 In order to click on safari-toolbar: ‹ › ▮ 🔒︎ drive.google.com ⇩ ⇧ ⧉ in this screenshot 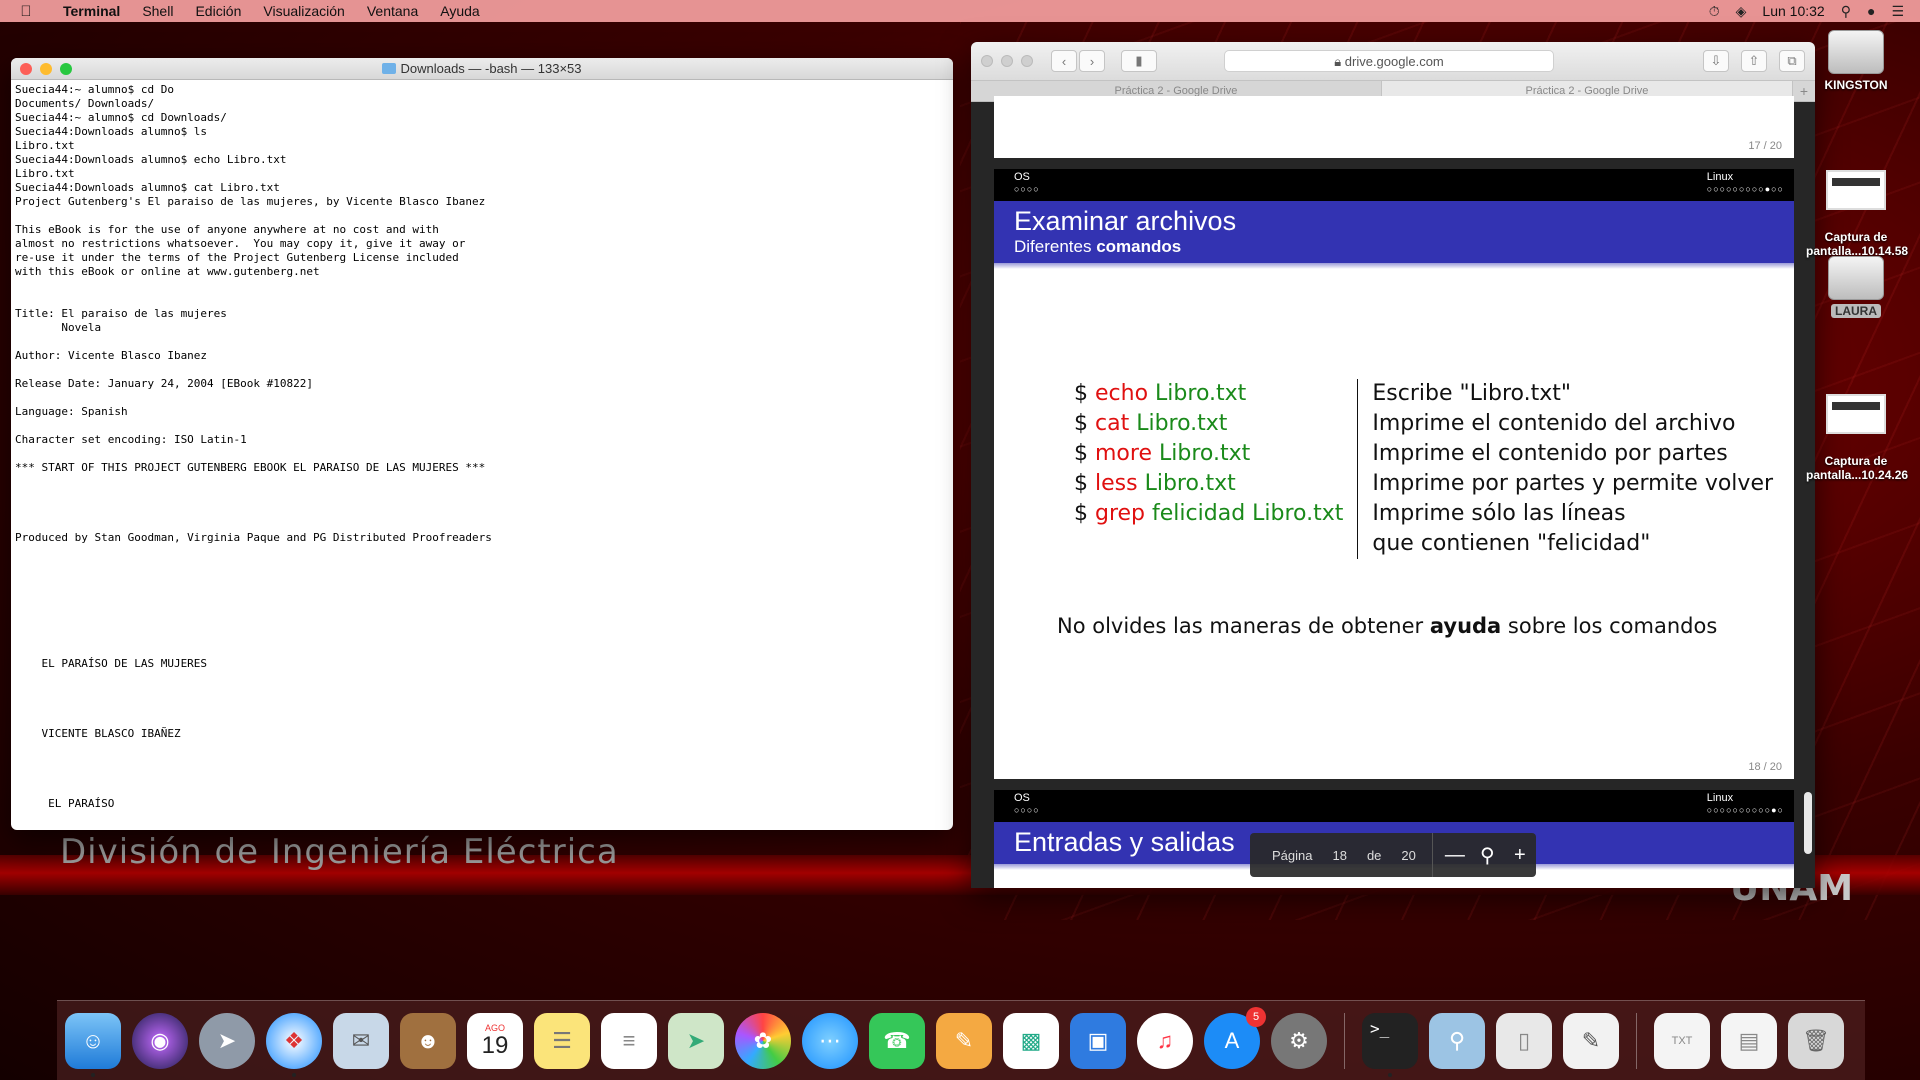, I will do `click(1393, 61)`.